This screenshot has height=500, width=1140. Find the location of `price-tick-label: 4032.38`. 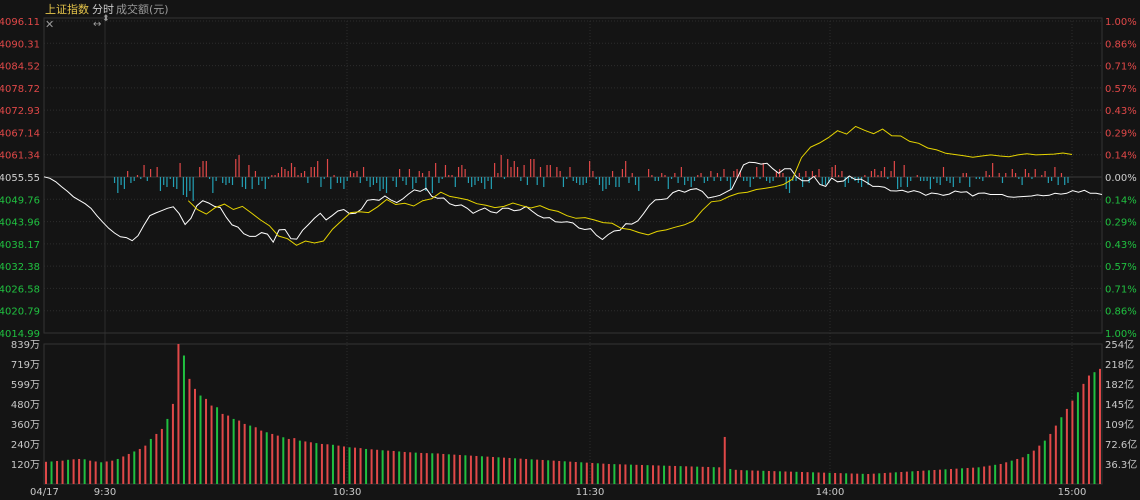

price-tick-label: 4032.38 is located at coordinates (20, 267).